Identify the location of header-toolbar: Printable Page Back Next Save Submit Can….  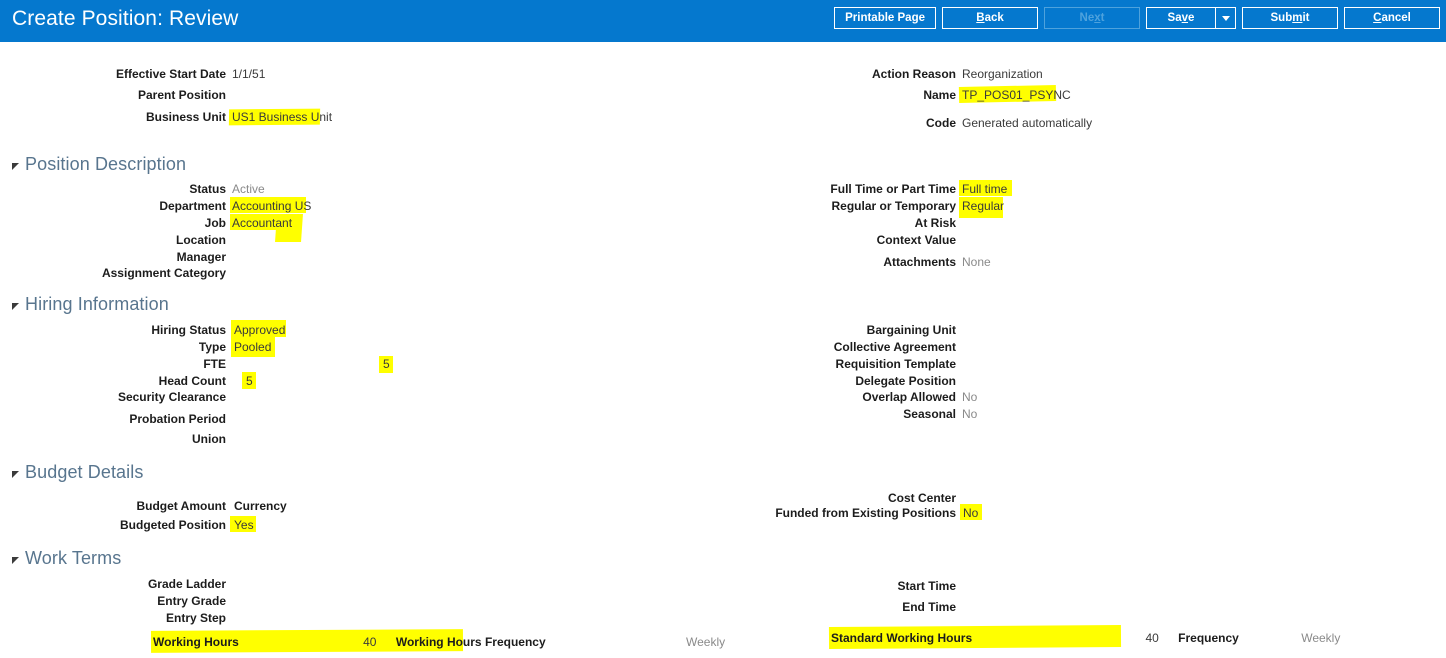
(1137, 18).